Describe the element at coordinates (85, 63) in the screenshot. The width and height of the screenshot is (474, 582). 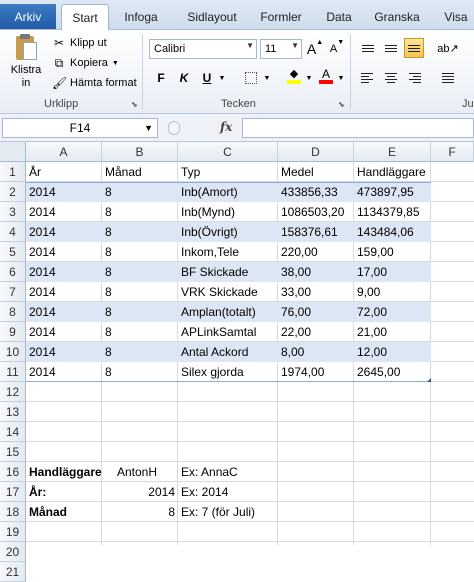
I see `copy-button: ⧉ Kopiera ▼` at that location.